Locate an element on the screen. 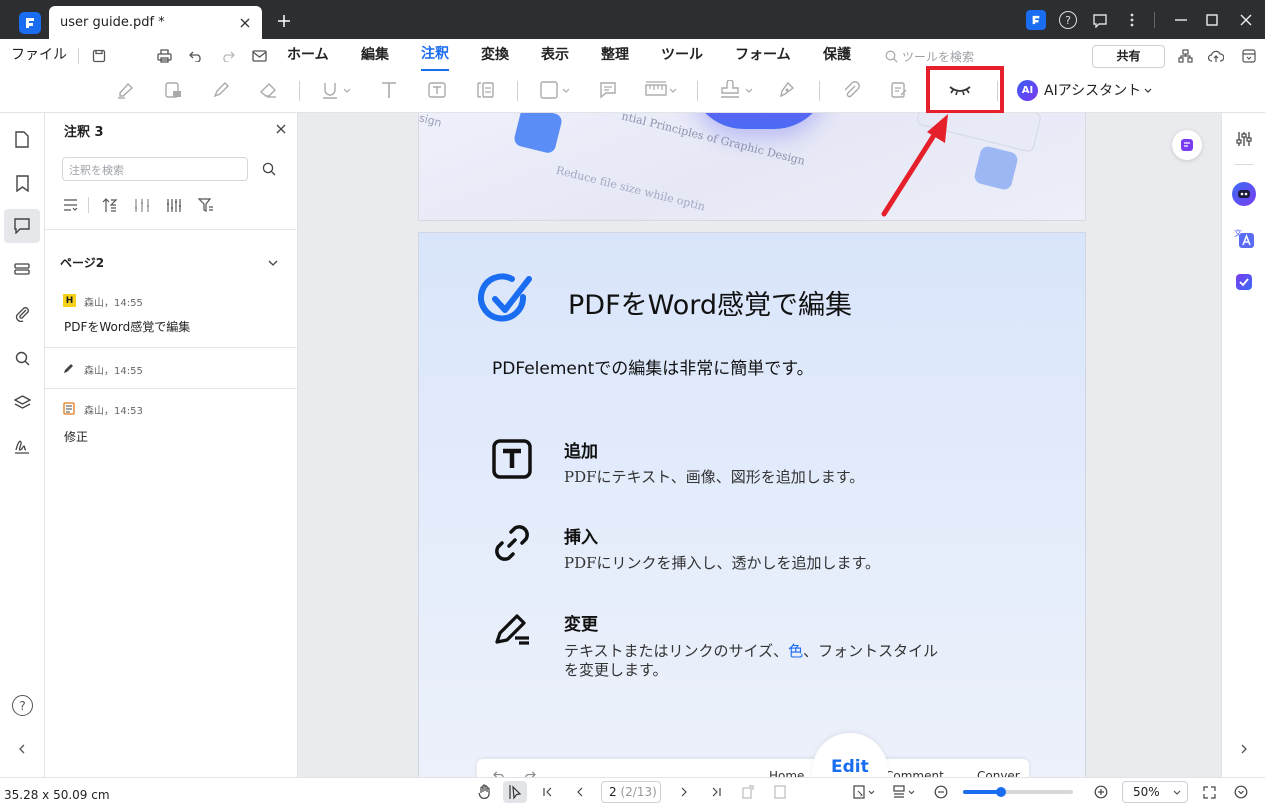 The width and height of the screenshot is (1265, 807). fit-page-icon is located at coordinates (780, 792).